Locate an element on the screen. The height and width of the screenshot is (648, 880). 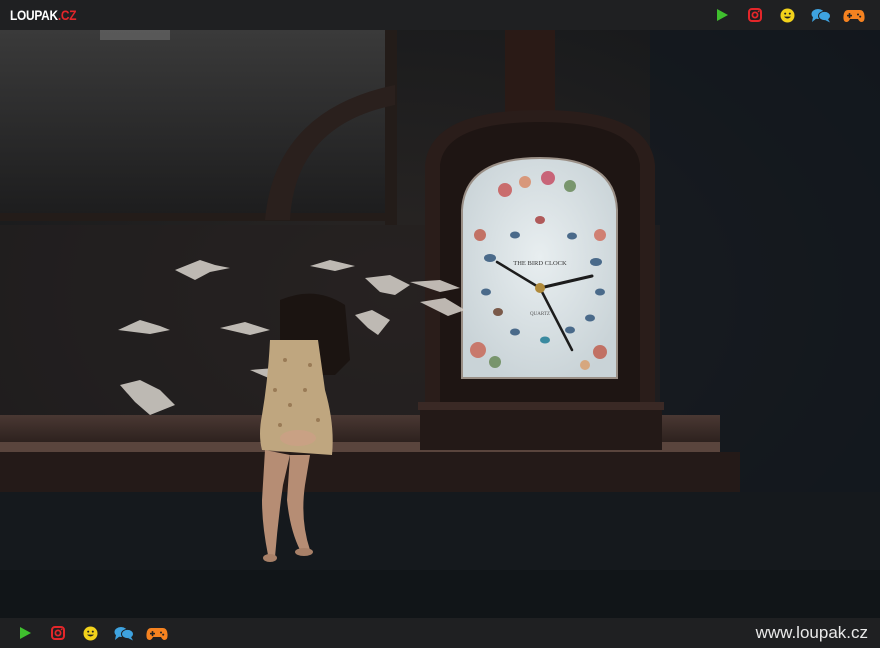
clock-face-title: THE BIRD CLOCK is located at coordinates (540, 263).